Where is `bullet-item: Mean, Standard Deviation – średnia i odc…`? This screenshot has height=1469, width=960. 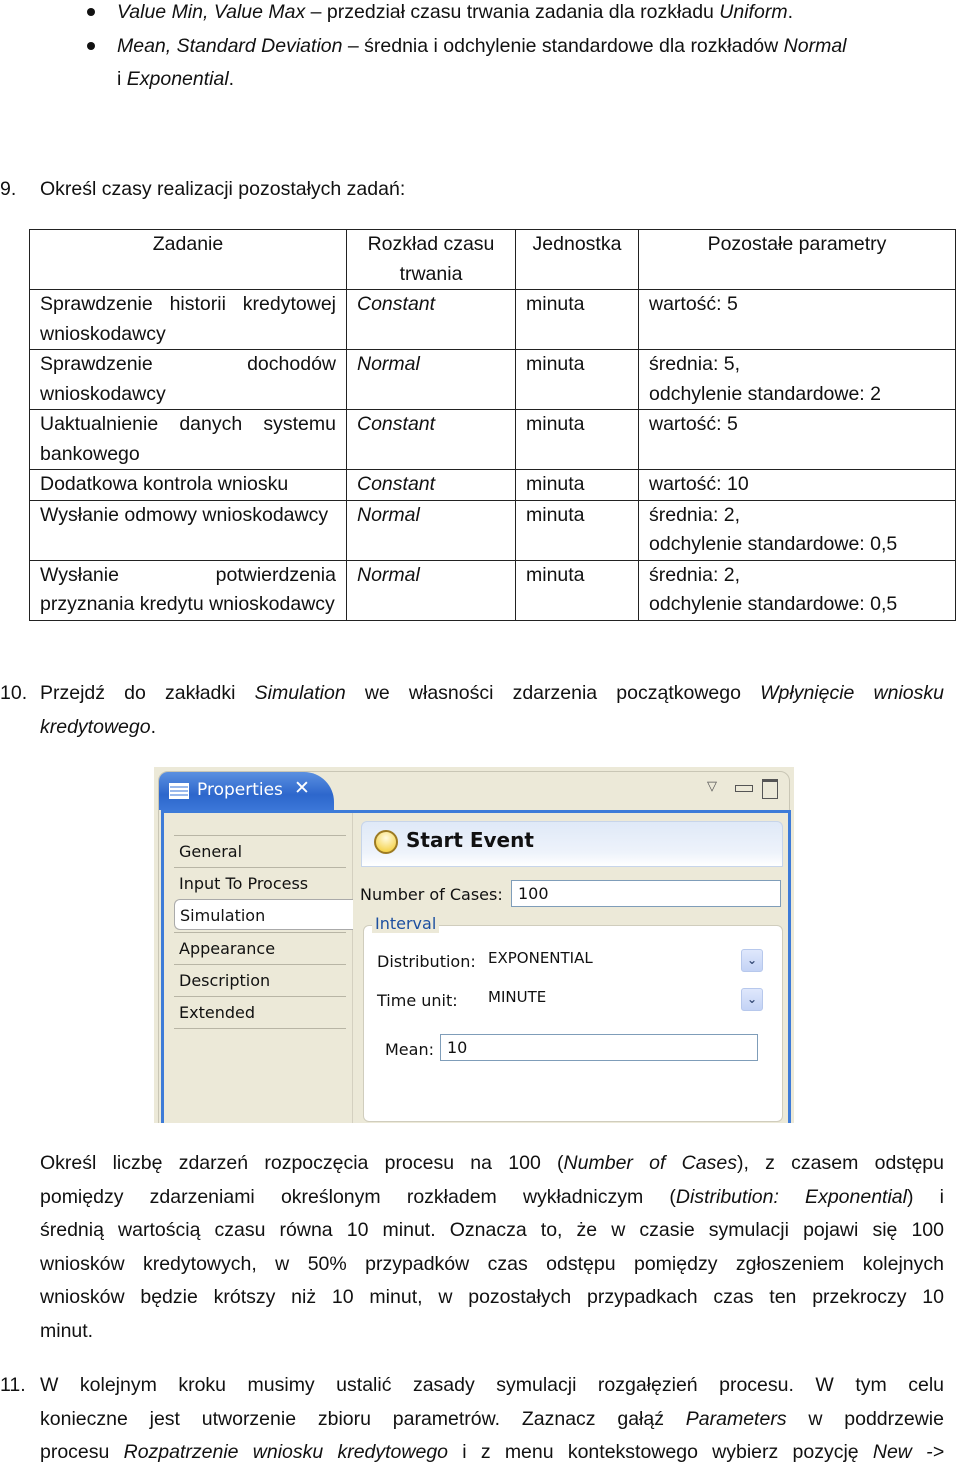 bullet-item: Mean, Standard Deviation – średnia i odc… is located at coordinates (531, 46).